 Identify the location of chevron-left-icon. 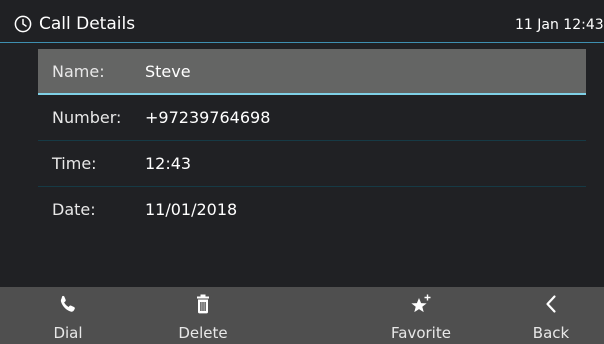
(551, 304).